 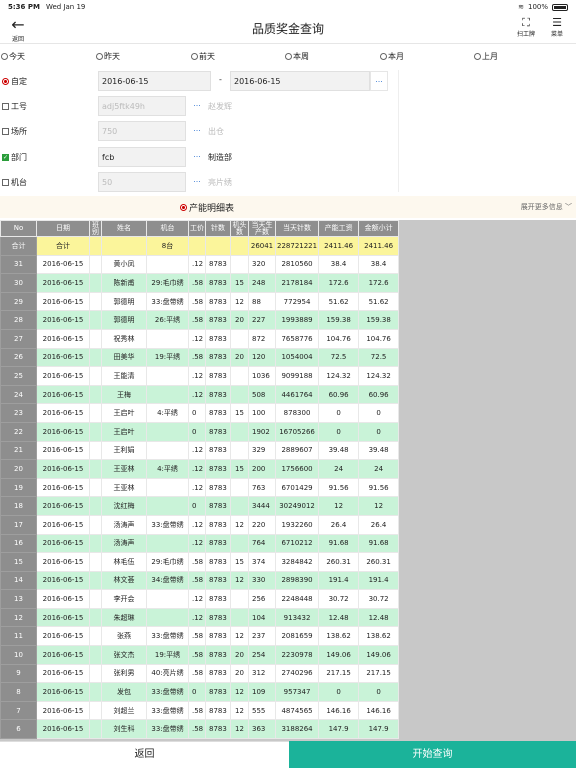 I want to click on cell-machine: 33:盘带绣, so click(x=167, y=636).